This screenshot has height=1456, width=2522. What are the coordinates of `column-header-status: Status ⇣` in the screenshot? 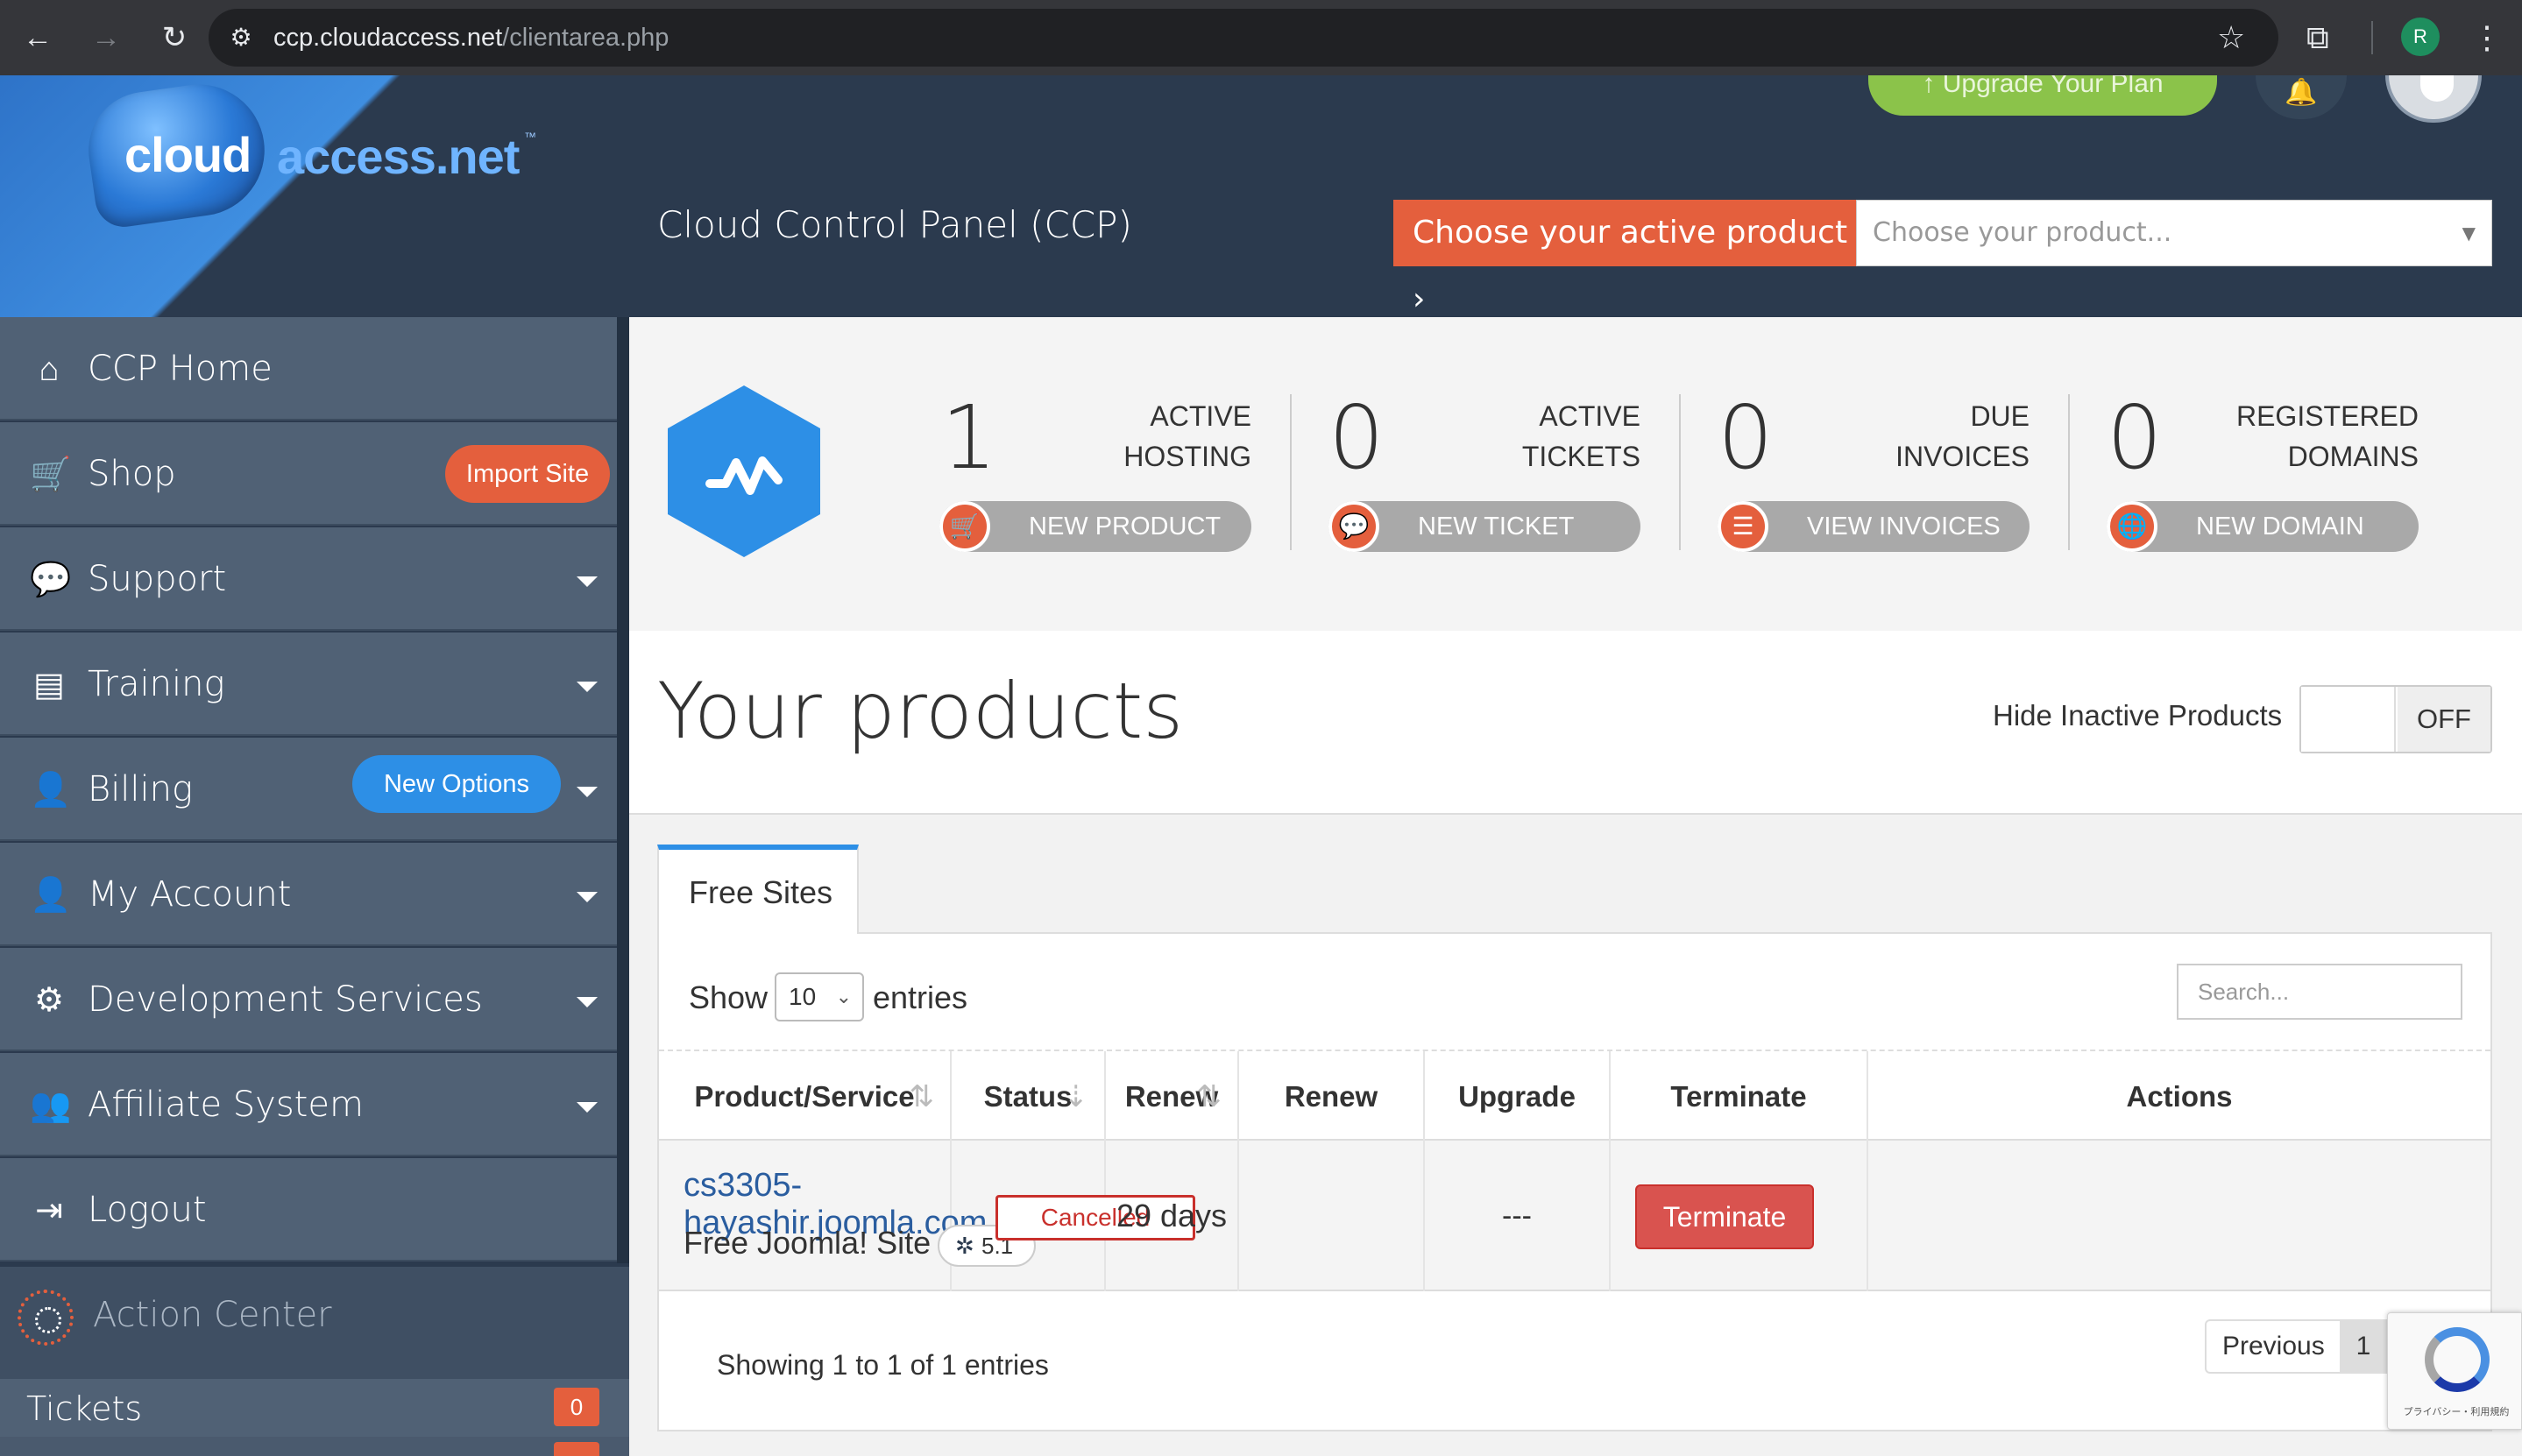 It's located at (1029, 1096).